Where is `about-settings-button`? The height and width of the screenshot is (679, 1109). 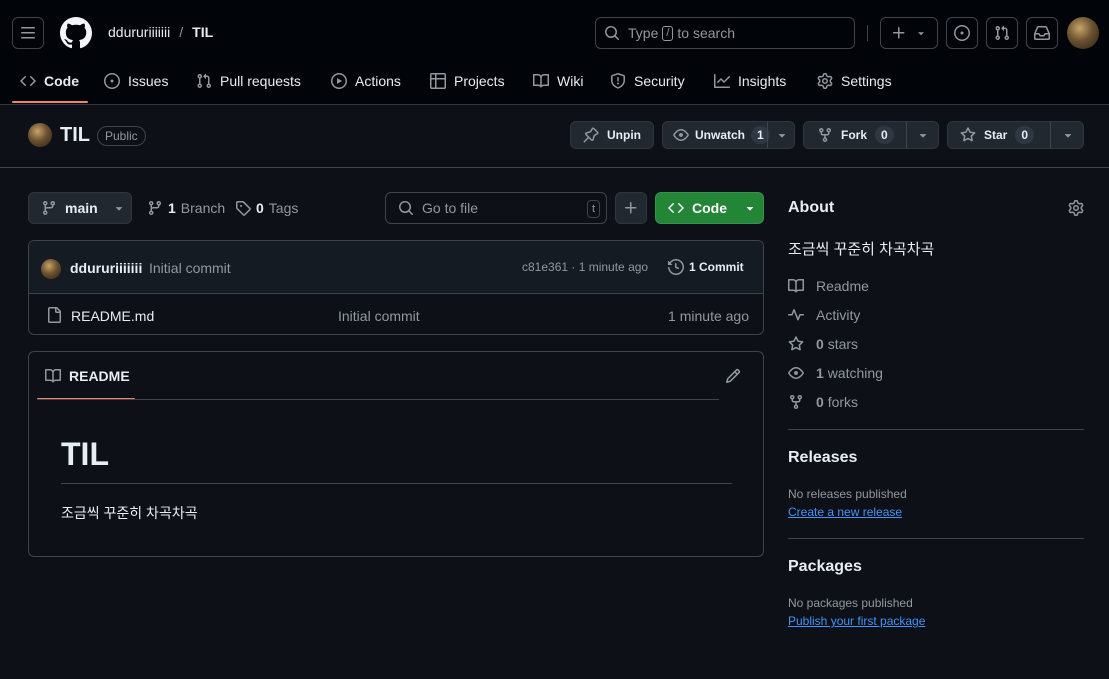
about-settings-button is located at coordinates (1076, 208).